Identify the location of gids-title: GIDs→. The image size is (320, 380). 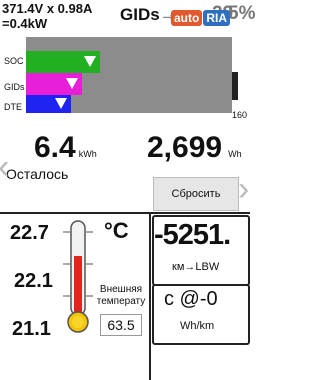
(148, 14).